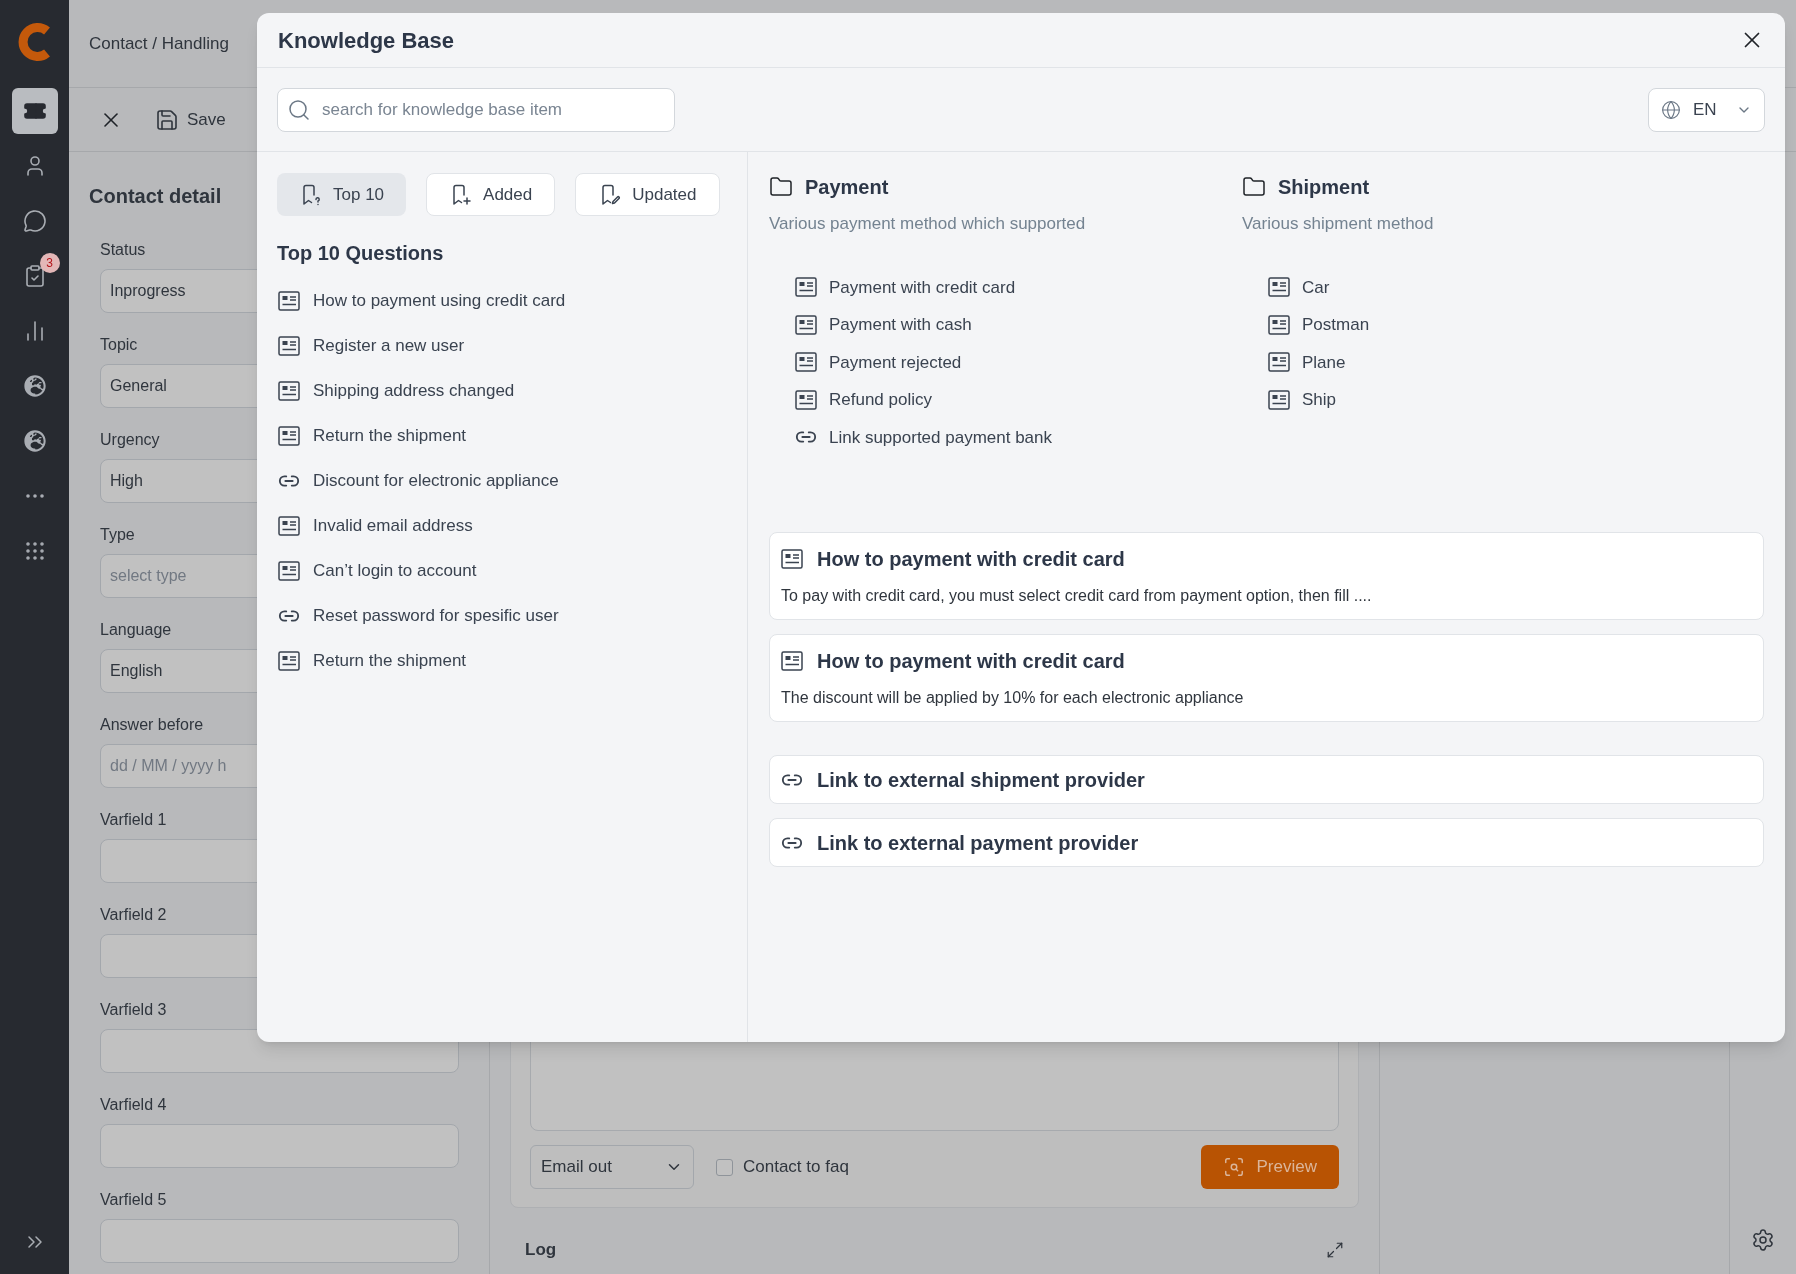 This screenshot has width=1796, height=1274. Describe the element at coordinates (922, 287) in the screenshot. I see `category-link: Payment with credit card` at that location.